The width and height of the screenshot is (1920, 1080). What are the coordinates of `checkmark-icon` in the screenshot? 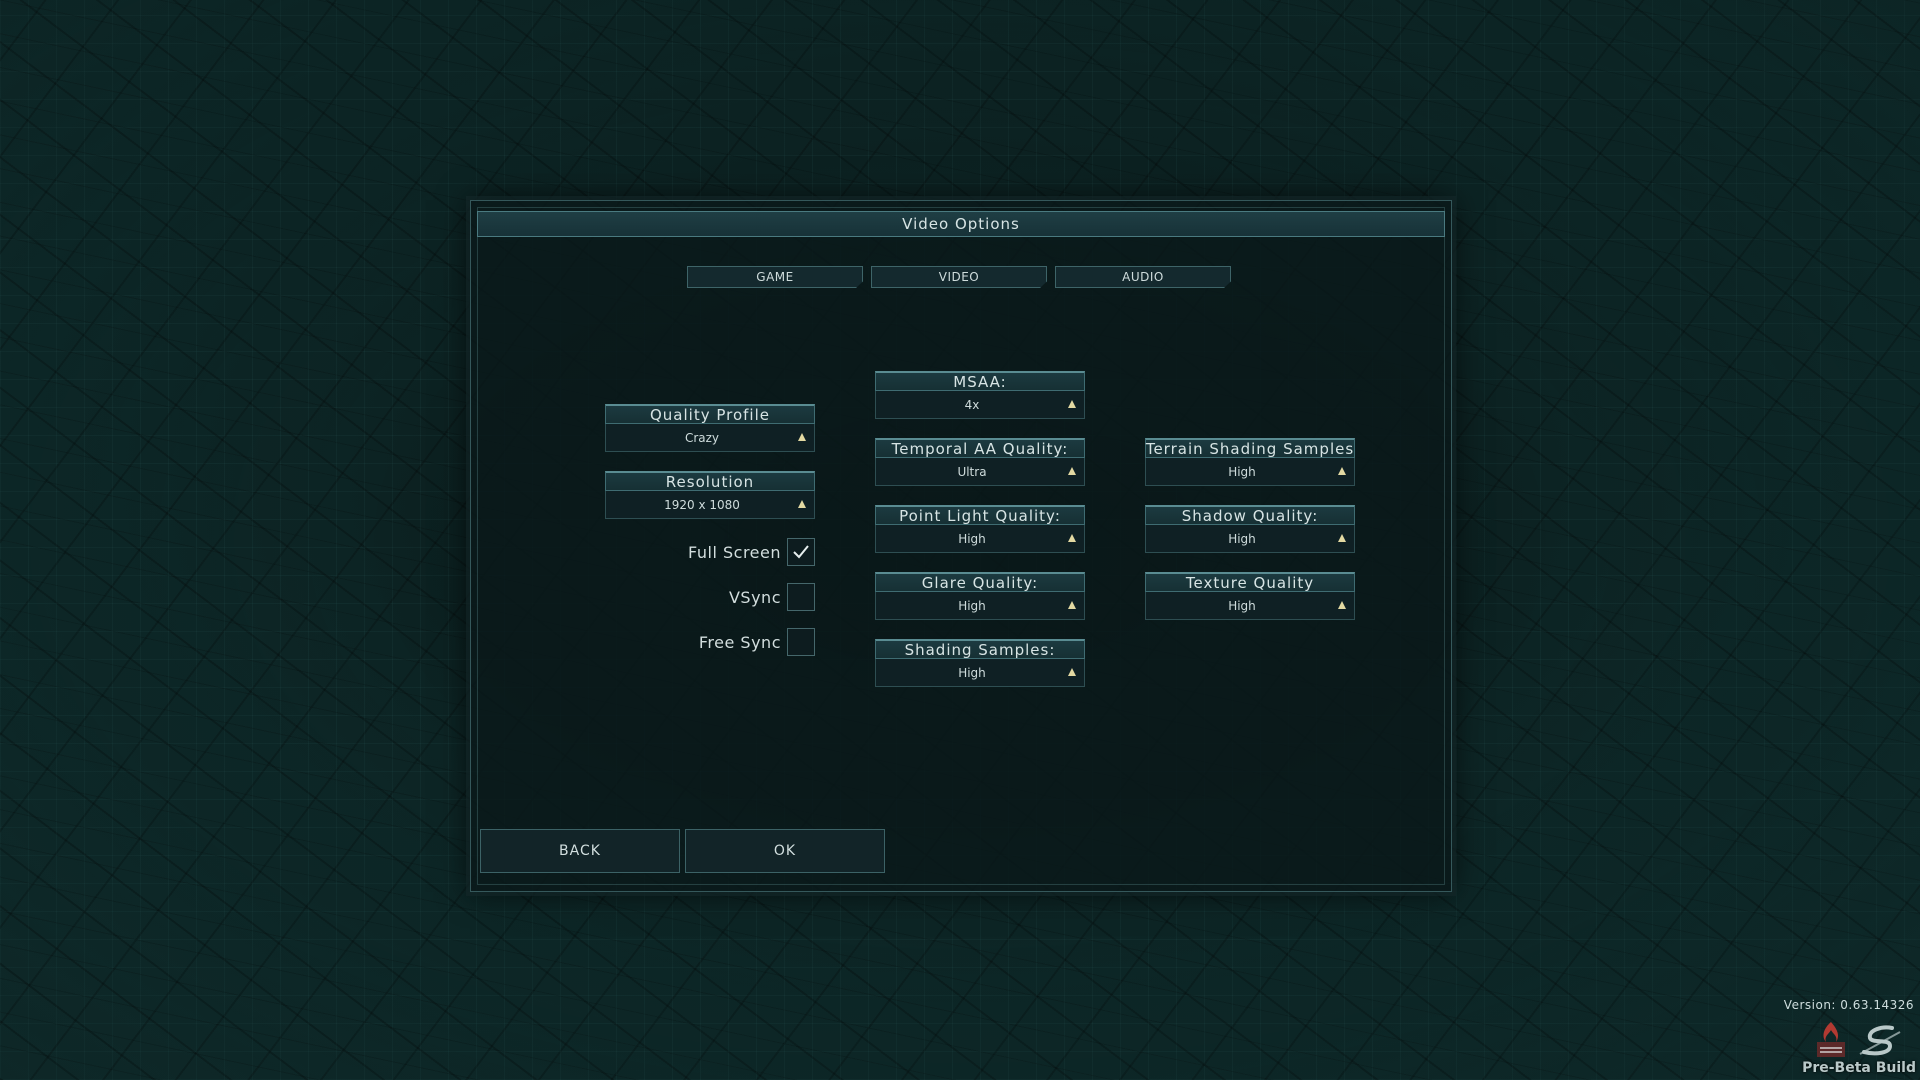 It's located at (801, 552).